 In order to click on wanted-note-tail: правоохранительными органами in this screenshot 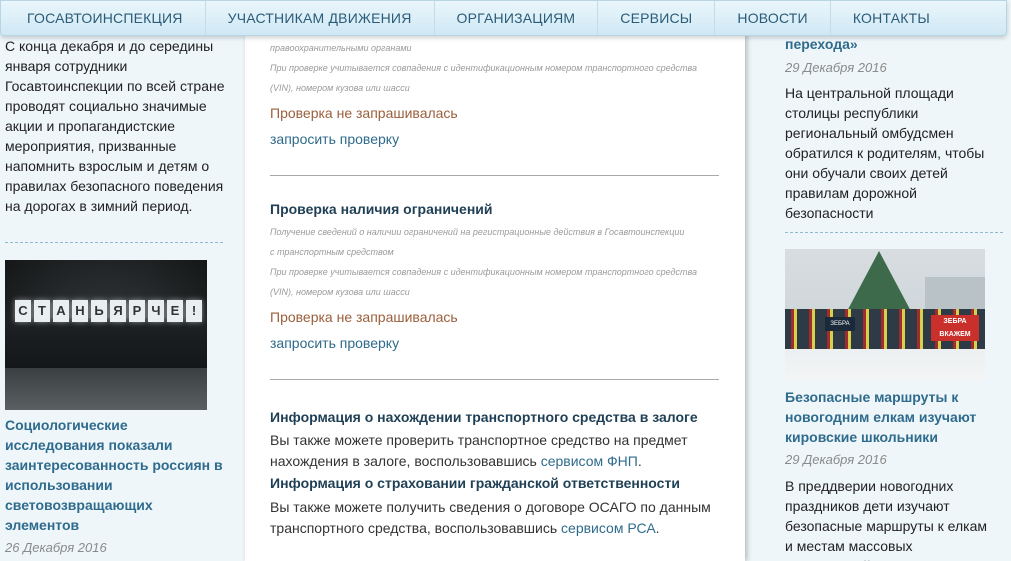, I will do `click(341, 48)`.